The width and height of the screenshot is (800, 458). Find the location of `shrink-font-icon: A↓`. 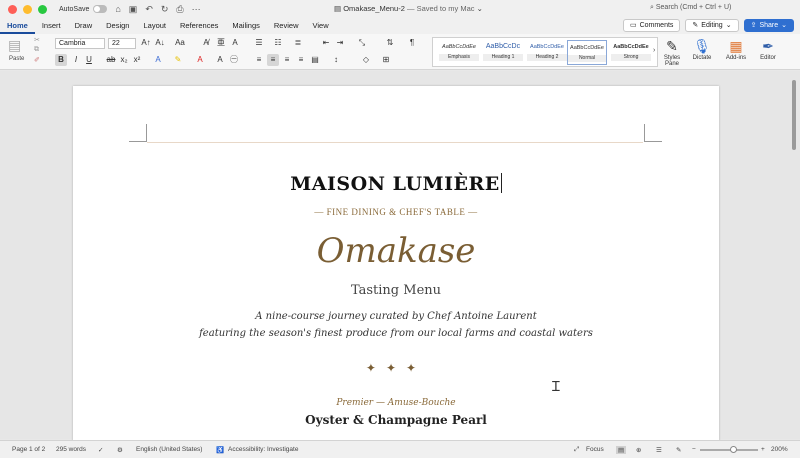

shrink-font-icon: A↓ is located at coordinates (160, 43).